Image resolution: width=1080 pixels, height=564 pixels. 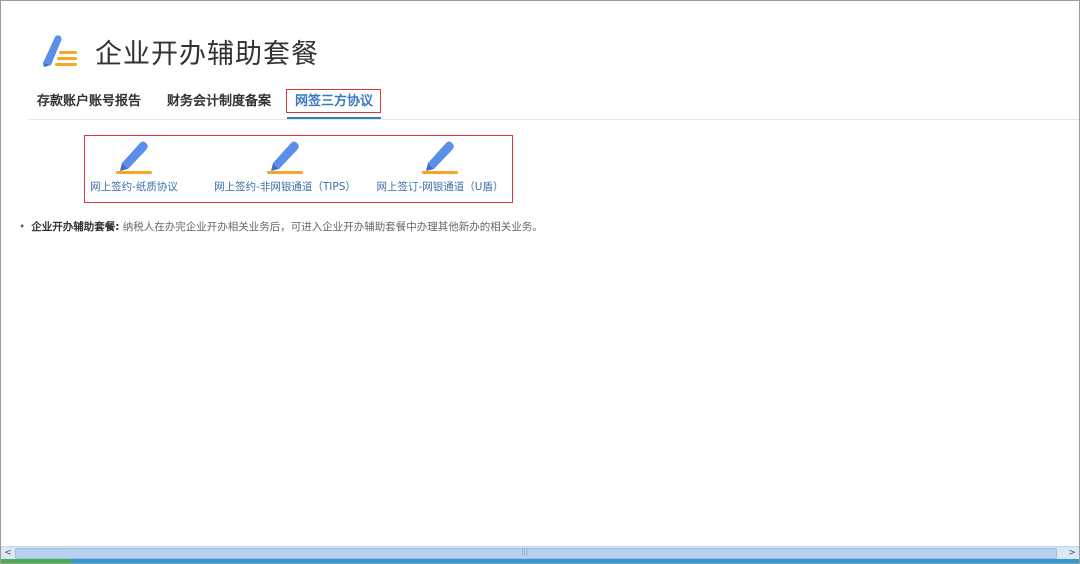 What do you see at coordinates (8, 553) in the screenshot?
I see `scroll-left-arrow-icon: <` at bounding box center [8, 553].